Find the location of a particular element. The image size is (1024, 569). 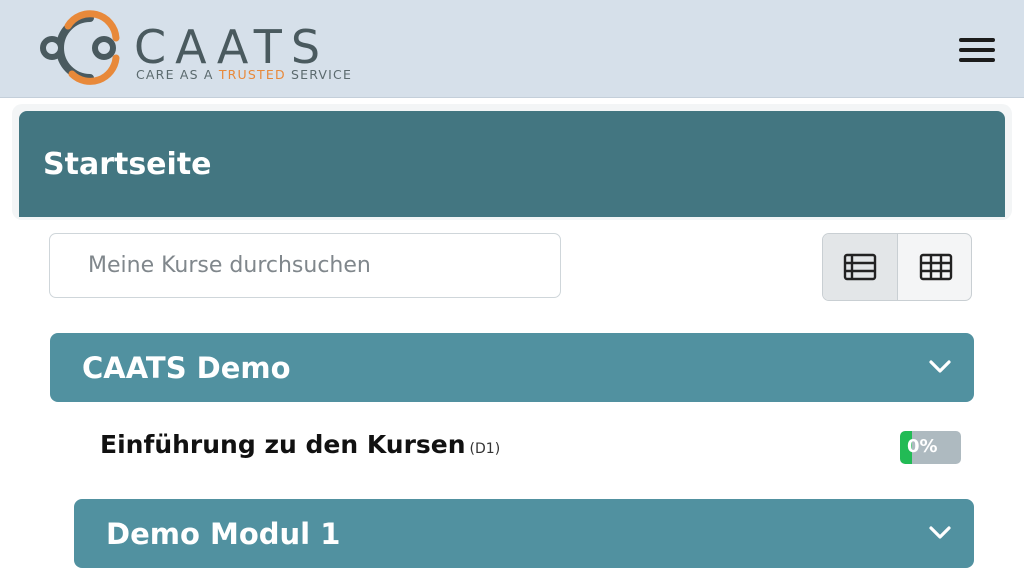

course-progress-bar: 0% is located at coordinates (930, 447).